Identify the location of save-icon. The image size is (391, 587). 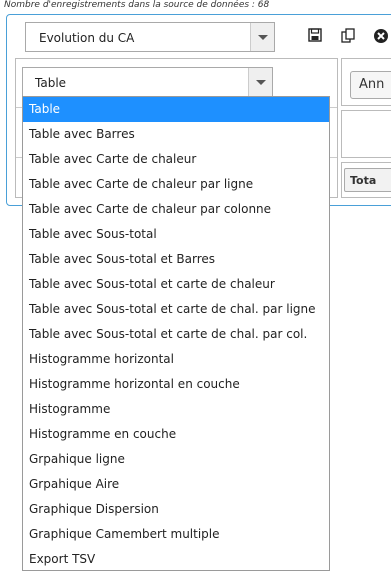
(315, 37).